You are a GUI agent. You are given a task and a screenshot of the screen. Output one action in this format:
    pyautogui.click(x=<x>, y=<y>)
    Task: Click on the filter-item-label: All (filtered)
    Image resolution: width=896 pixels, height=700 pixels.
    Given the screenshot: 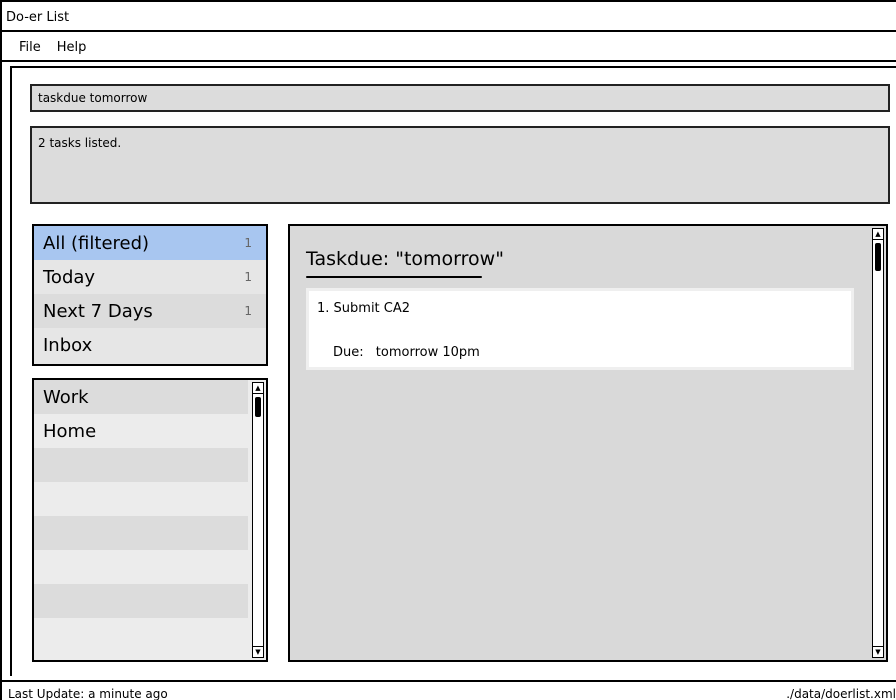 What is the action you would take?
    pyautogui.click(x=96, y=243)
    